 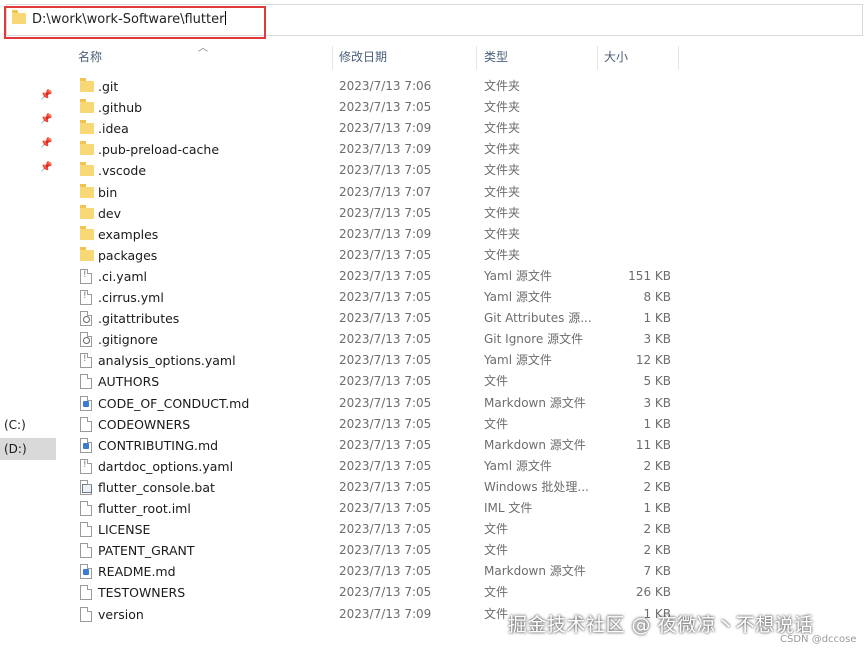 I want to click on file-row: PATENT_GRANT 2023/7/13 7:05 文件 2 KB, so click(x=384, y=550).